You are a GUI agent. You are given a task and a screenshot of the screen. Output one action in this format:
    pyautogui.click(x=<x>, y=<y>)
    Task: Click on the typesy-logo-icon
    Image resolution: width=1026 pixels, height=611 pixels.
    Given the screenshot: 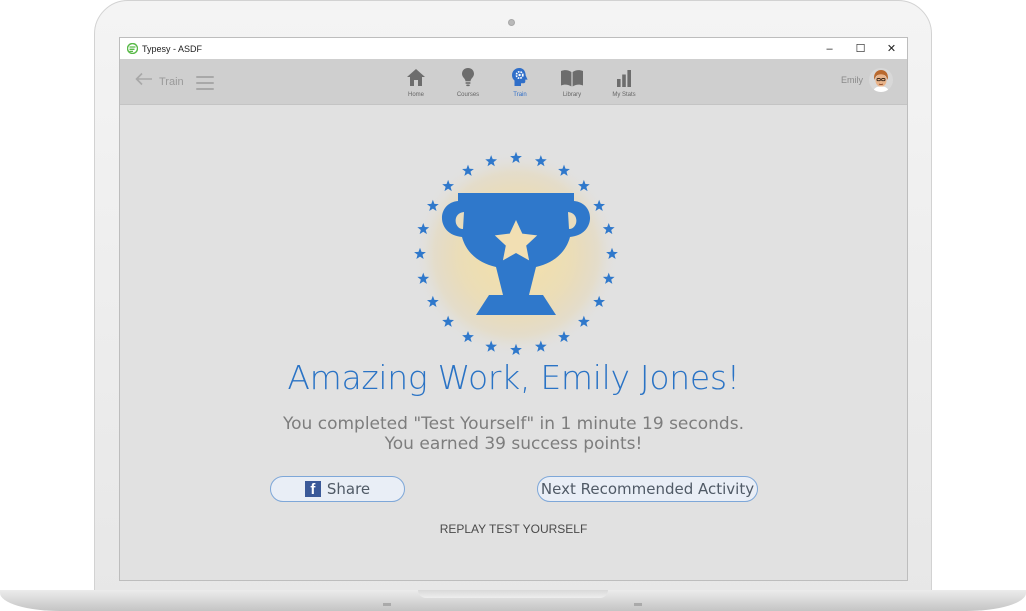 What is the action you would take?
    pyautogui.click(x=132, y=48)
    